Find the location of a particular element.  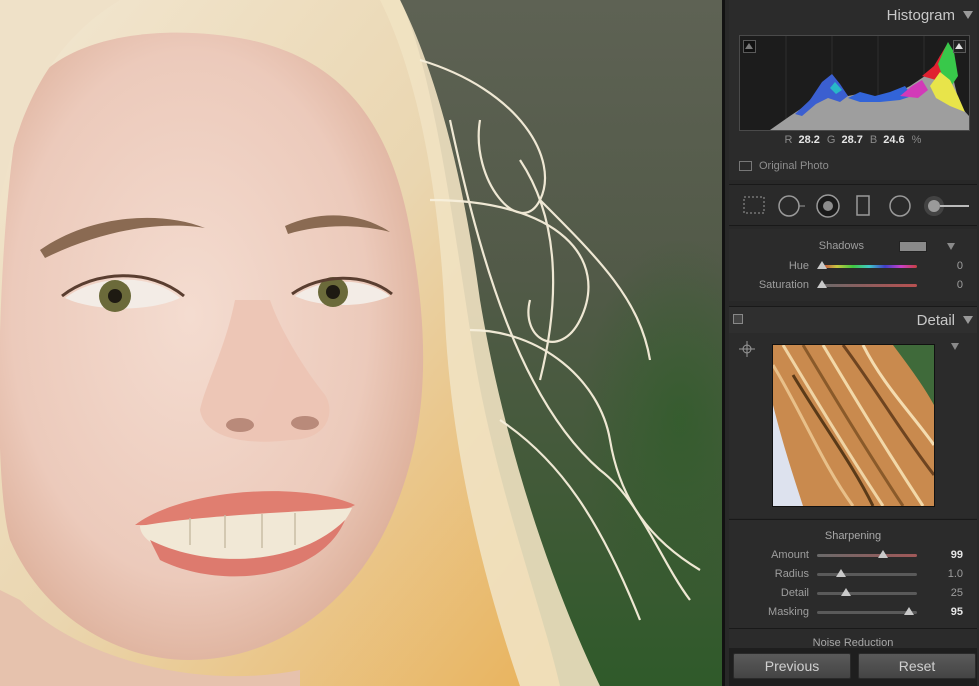

hue-value: 0 is located at coordinates (948, 266).